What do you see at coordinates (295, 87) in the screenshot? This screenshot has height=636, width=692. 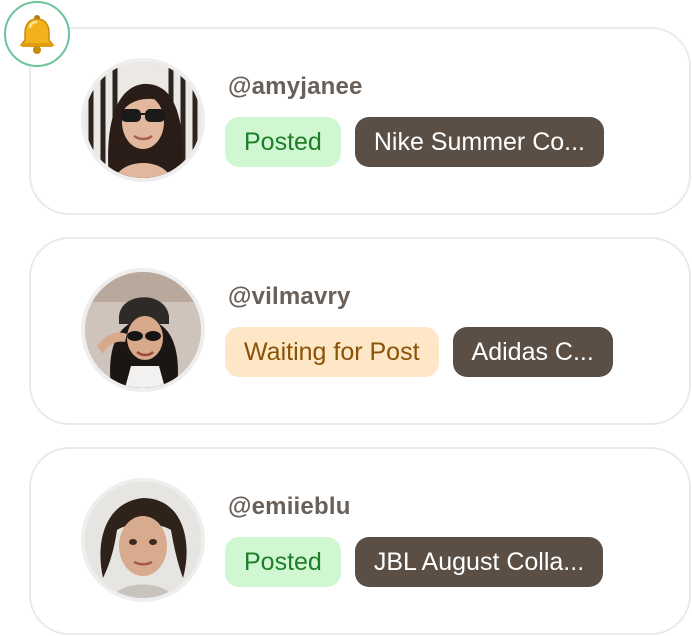 I see `creator-handle: @amyjanee` at bounding box center [295, 87].